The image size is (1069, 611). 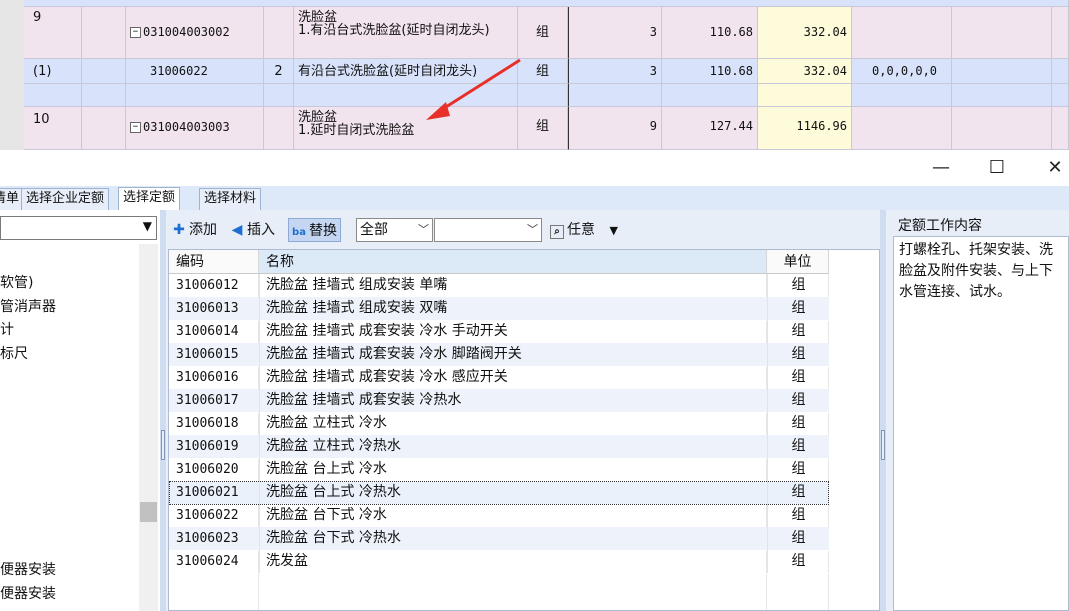 What do you see at coordinates (207, 377) in the screenshot?
I see `cell-code: 31006016` at bounding box center [207, 377].